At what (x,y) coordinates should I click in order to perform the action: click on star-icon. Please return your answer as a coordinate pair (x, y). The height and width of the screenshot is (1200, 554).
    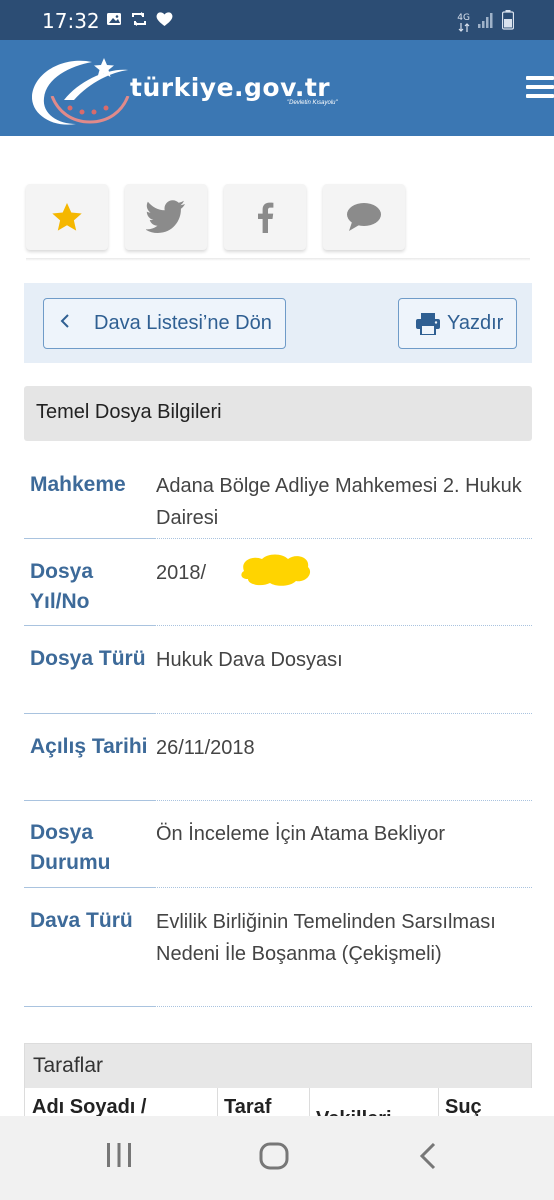
    Looking at the image, I should click on (67, 217).